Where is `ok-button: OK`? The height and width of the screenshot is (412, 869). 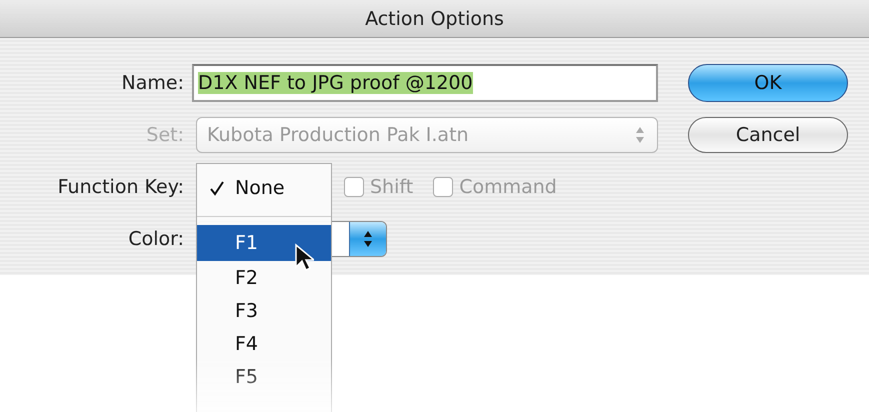
ok-button: OK is located at coordinates (768, 83).